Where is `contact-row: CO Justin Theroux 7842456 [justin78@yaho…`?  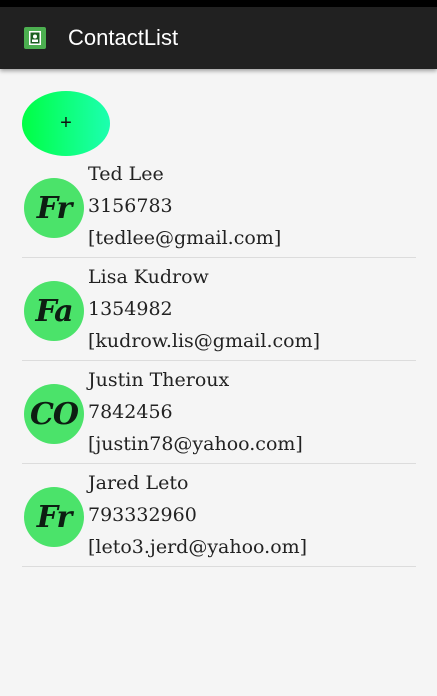
contact-row: CO Justin Theroux 7842456 [justin78@yaho… is located at coordinates (219, 415).